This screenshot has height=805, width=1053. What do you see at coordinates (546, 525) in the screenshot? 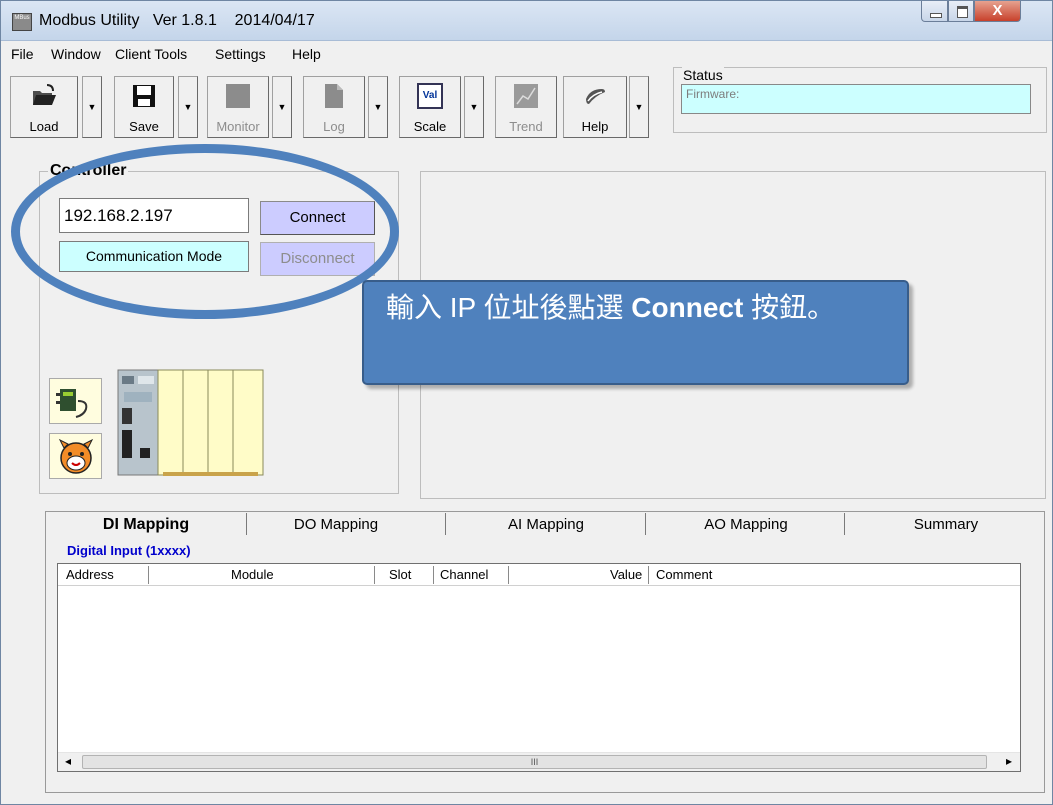
I see `tab-ai-mapping: AI Mapping` at bounding box center [546, 525].